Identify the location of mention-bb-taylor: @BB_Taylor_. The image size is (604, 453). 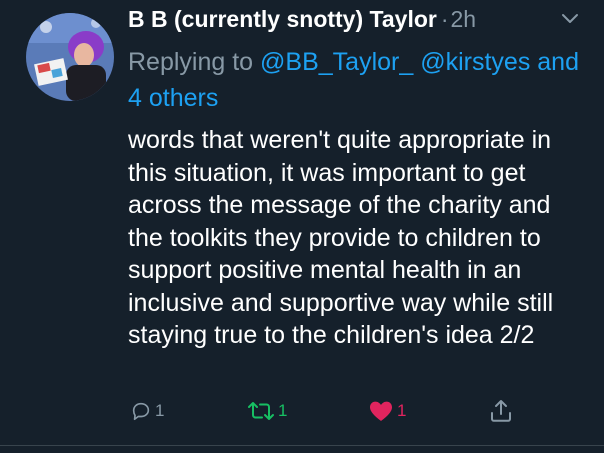
(336, 62).